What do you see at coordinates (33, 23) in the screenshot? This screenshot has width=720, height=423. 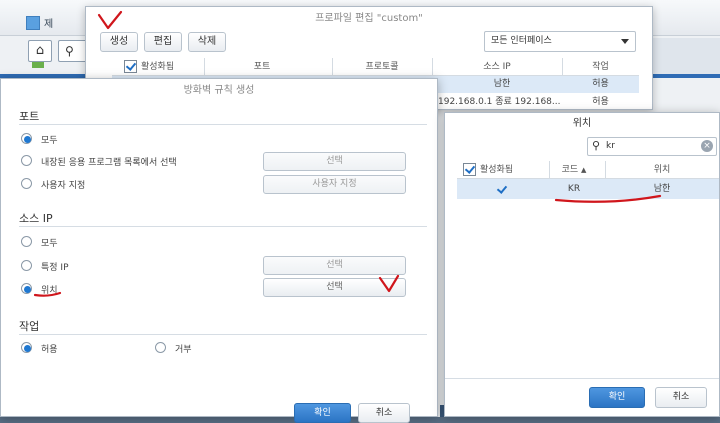 I see `app-icon` at bounding box center [33, 23].